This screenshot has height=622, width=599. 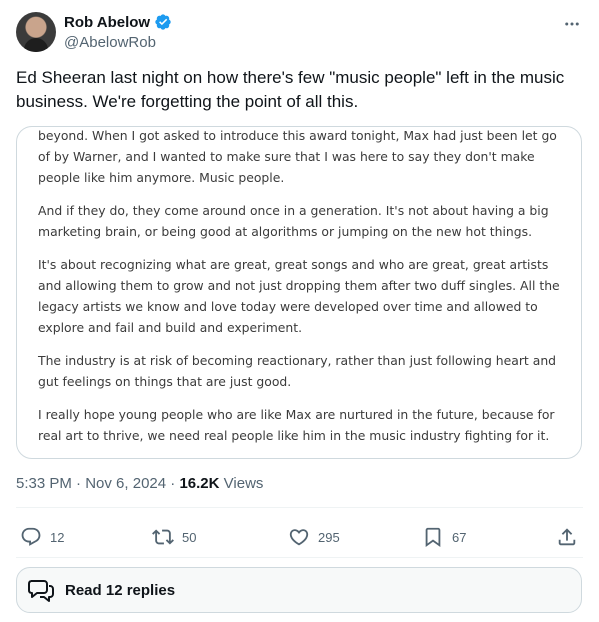 I want to click on reply-button: 12, so click(x=42, y=537).